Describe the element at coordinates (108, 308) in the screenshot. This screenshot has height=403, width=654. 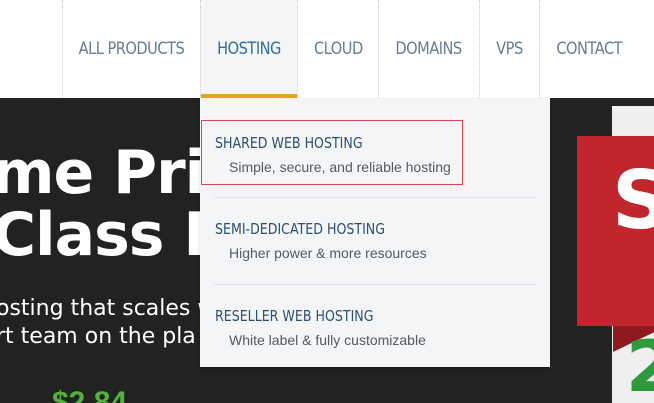
I see `hero-subtitle-line-1: osting that scales w` at that location.